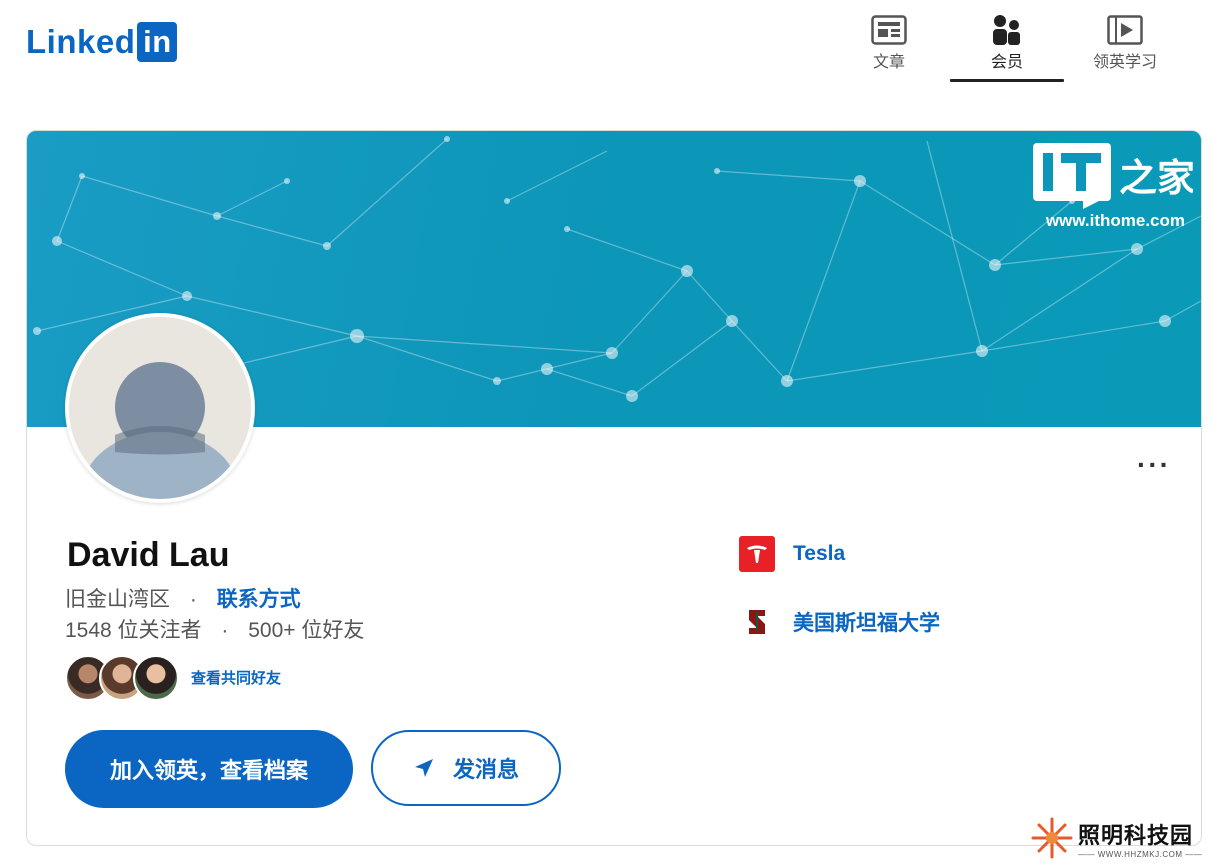 The height and width of the screenshot is (864, 1214). Describe the element at coordinates (757, 622) in the screenshot. I see `stanford-logo-icon` at that location.